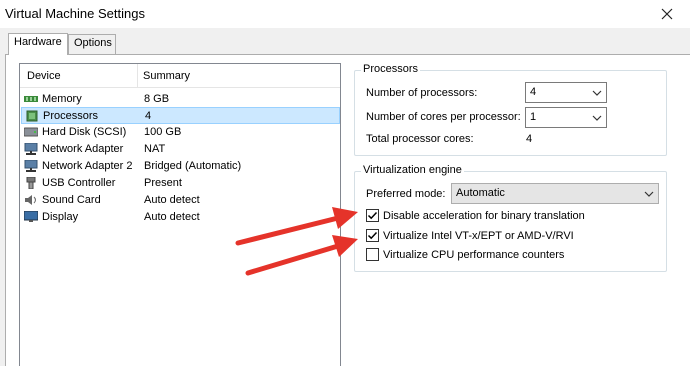 This screenshot has width=690, height=366. I want to click on preferred-mode-value: Automatic, so click(480, 193).